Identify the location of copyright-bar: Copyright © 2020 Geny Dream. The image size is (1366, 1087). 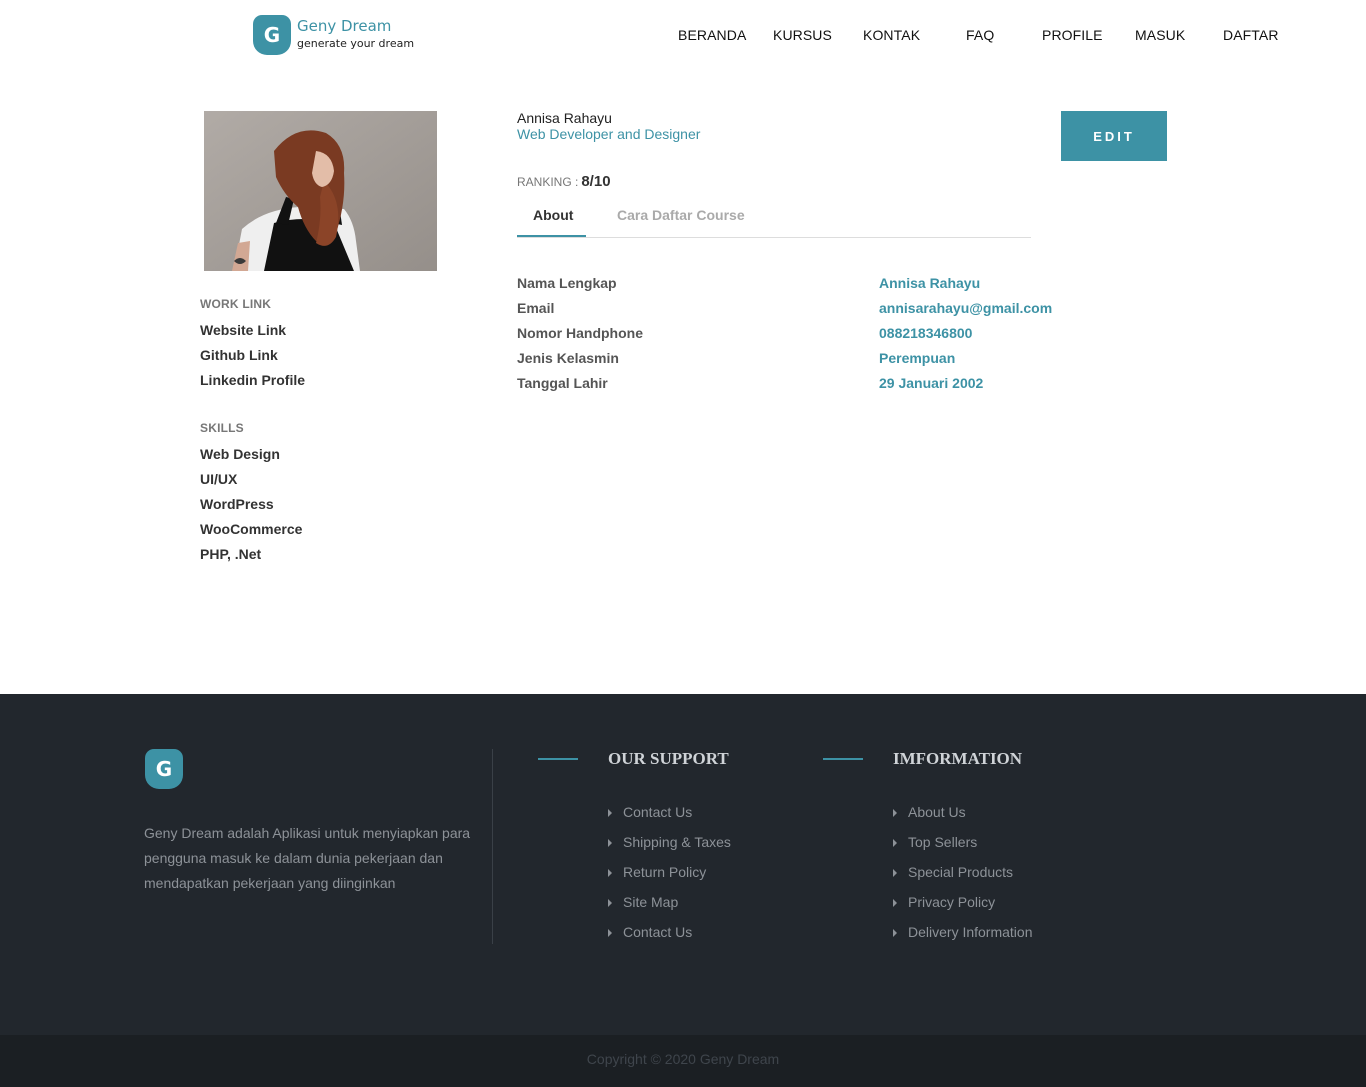
(683, 1061).